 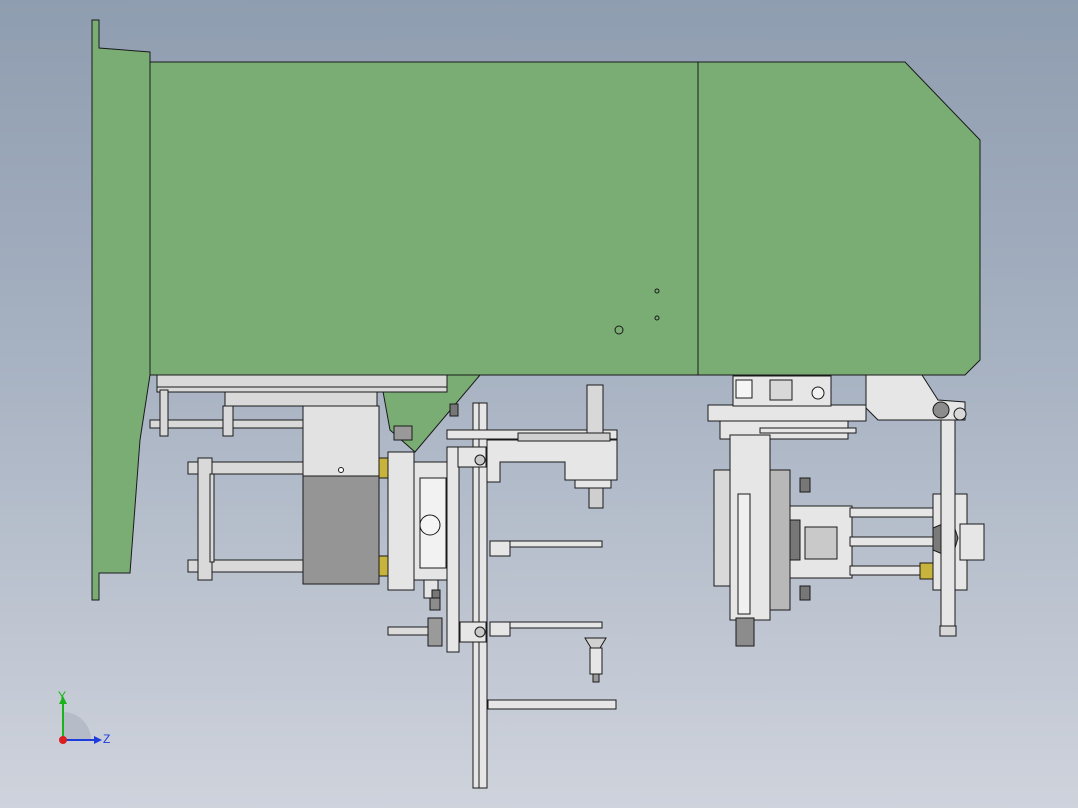 I want to click on z-axis-label: Z, so click(x=107, y=739).